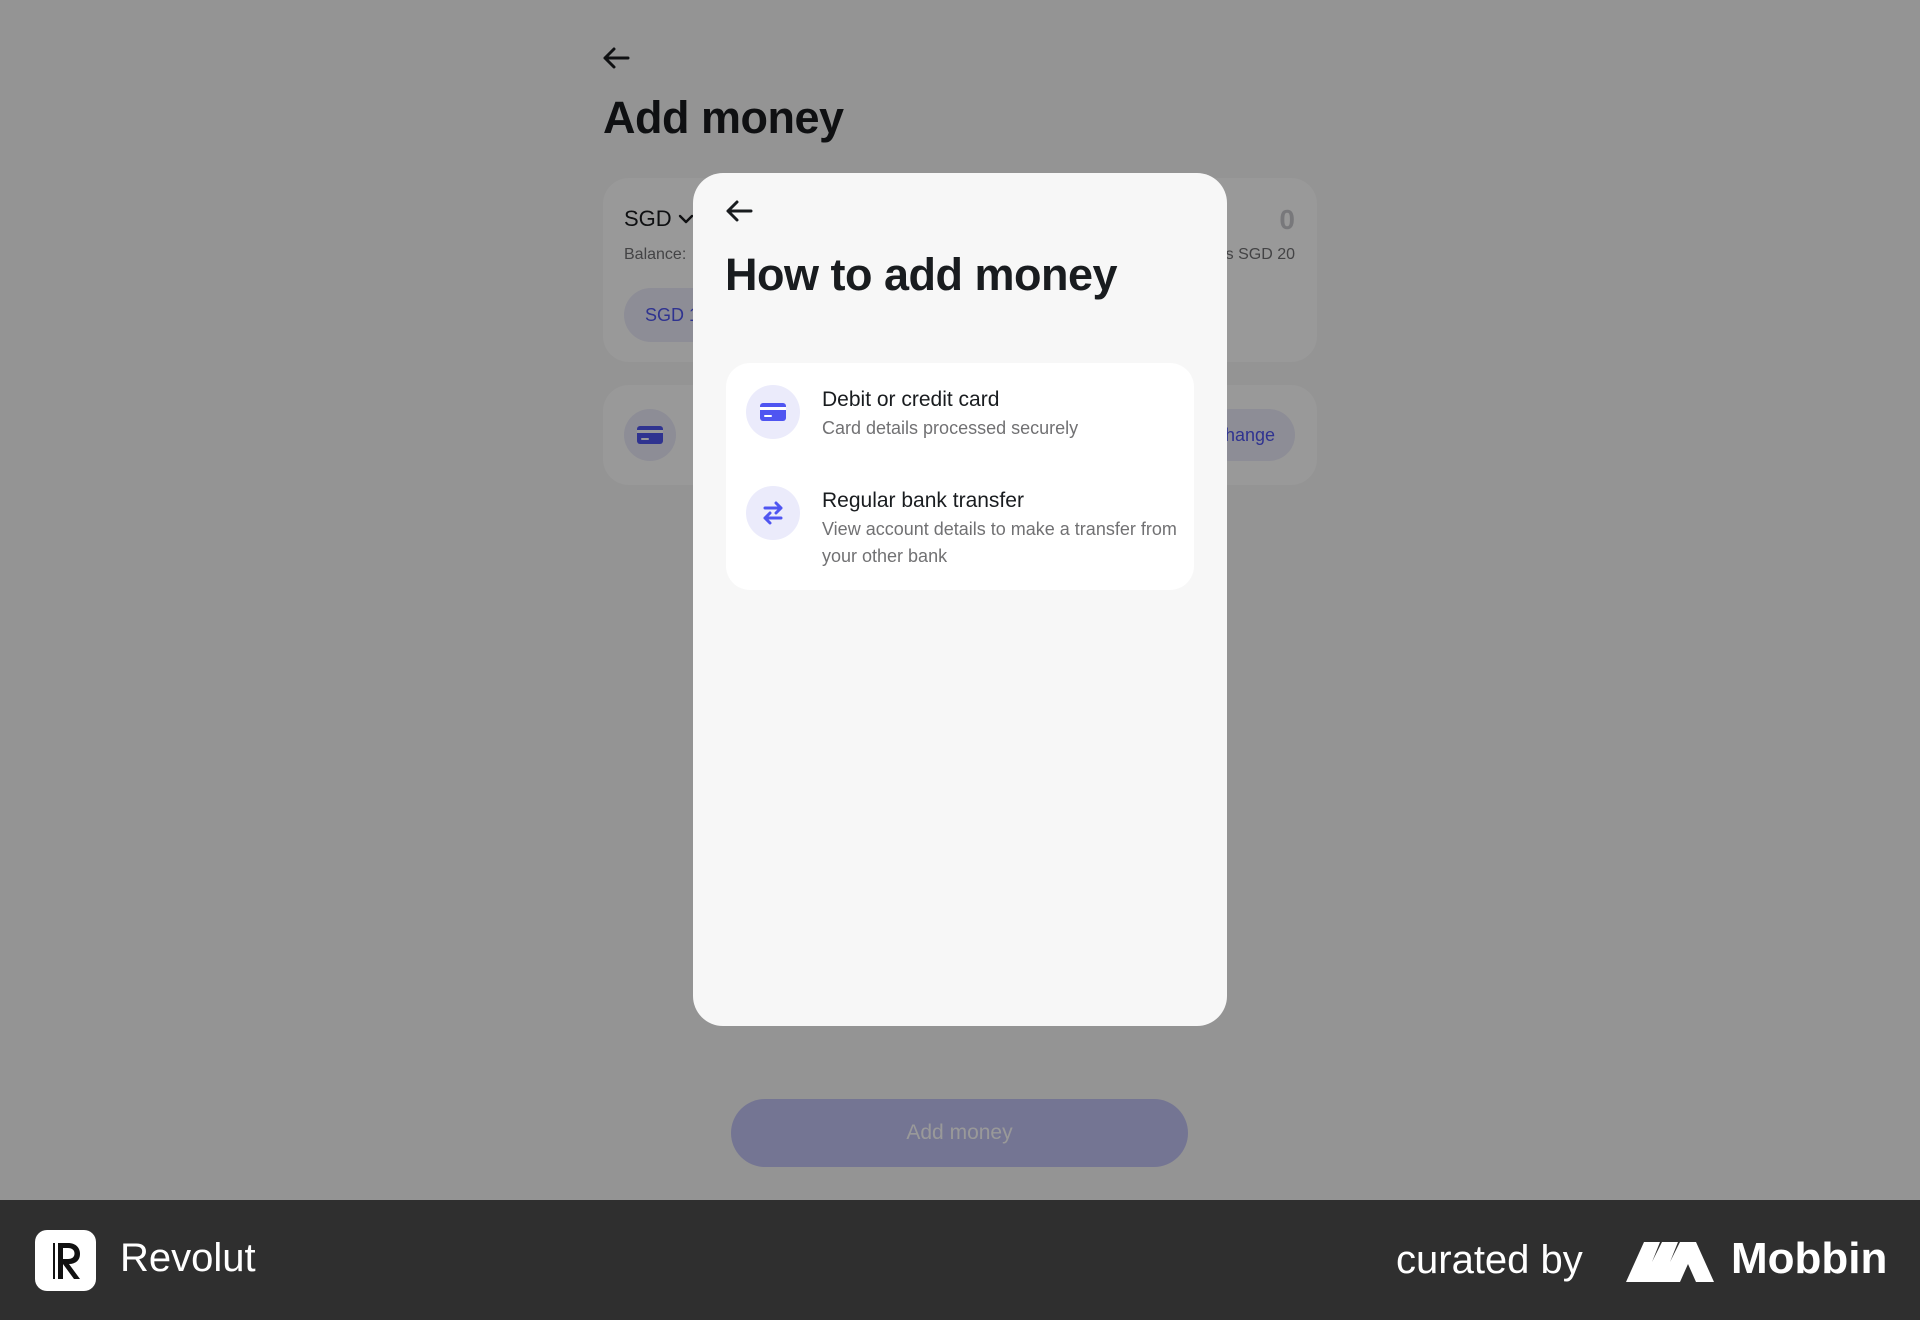  I want to click on option-subtitle: Card details processed securely, so click(950, 428).